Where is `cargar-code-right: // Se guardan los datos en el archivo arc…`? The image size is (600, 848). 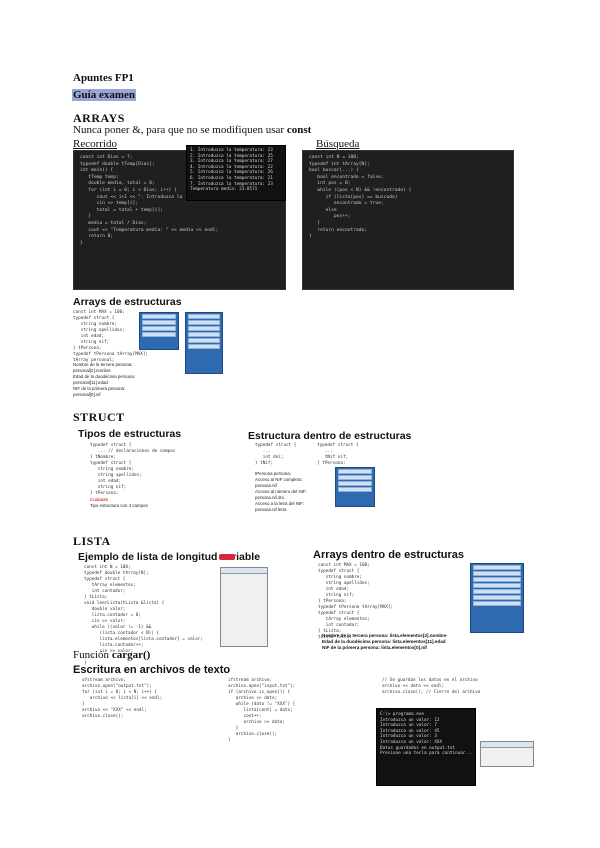 cargar-code-right: // Se guardan los datos en el archivo arc… is located at coordinates (457, 692).